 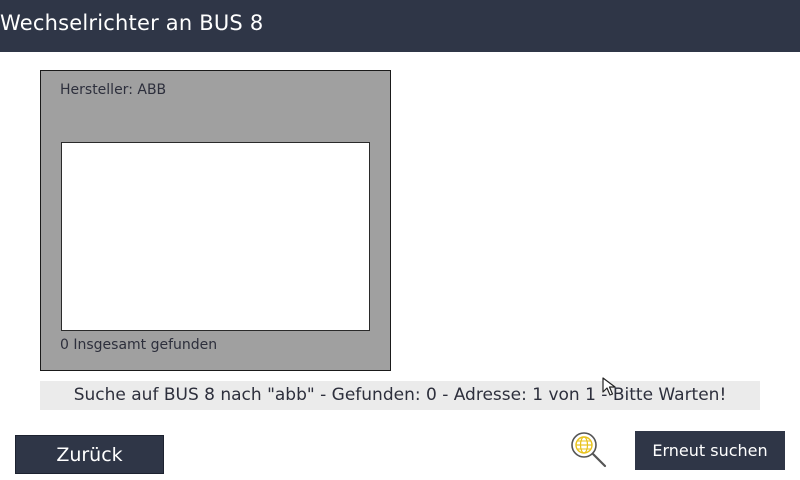 I want to click on retry-search-button: Erneut suchen, so click(x=710, y=450).